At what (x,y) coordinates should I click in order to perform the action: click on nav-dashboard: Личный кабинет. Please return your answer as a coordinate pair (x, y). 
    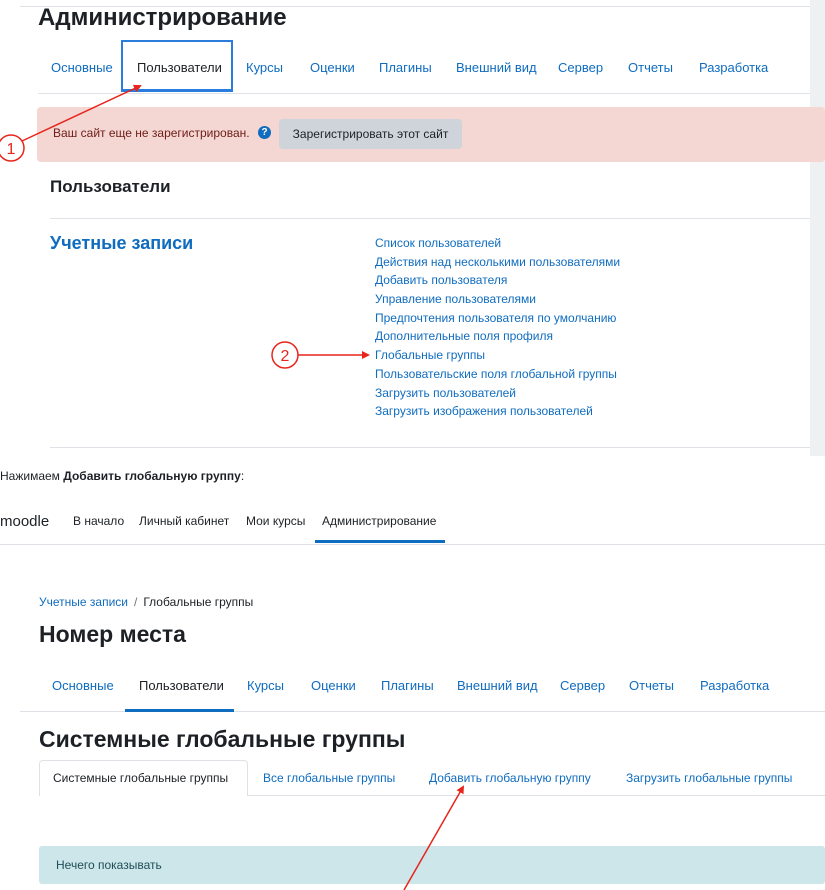
    Looking at the image, I should click on (184, 521).